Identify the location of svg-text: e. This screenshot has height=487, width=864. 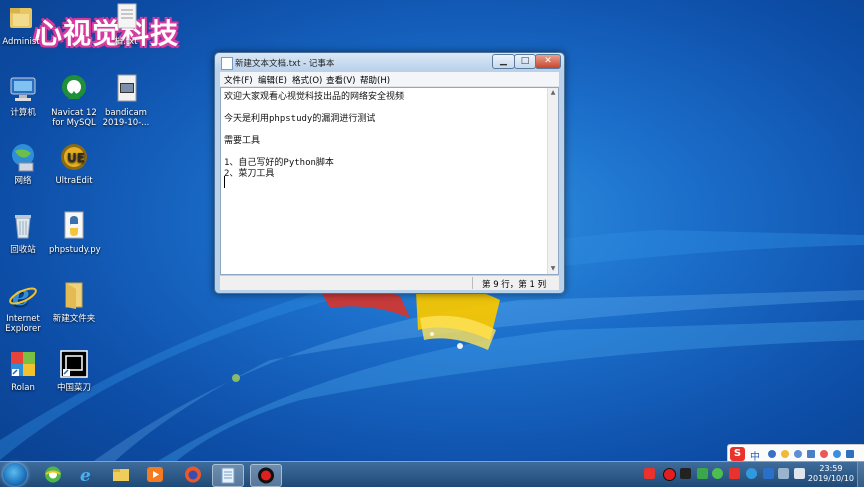
(85, 474).